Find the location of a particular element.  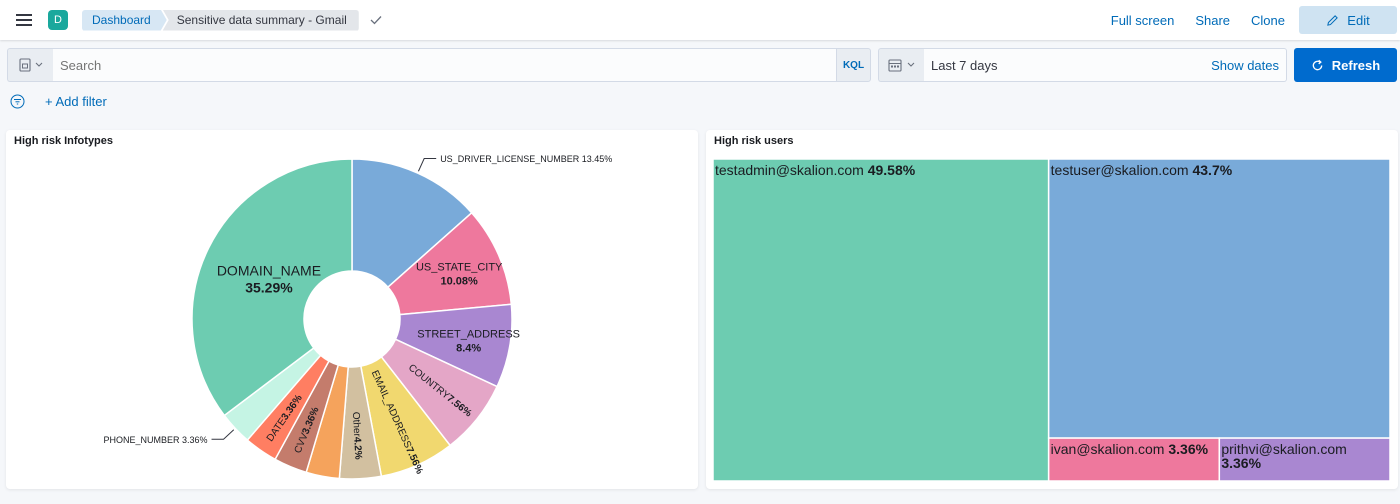

calendar-icon is located at coordinates (900, 65).